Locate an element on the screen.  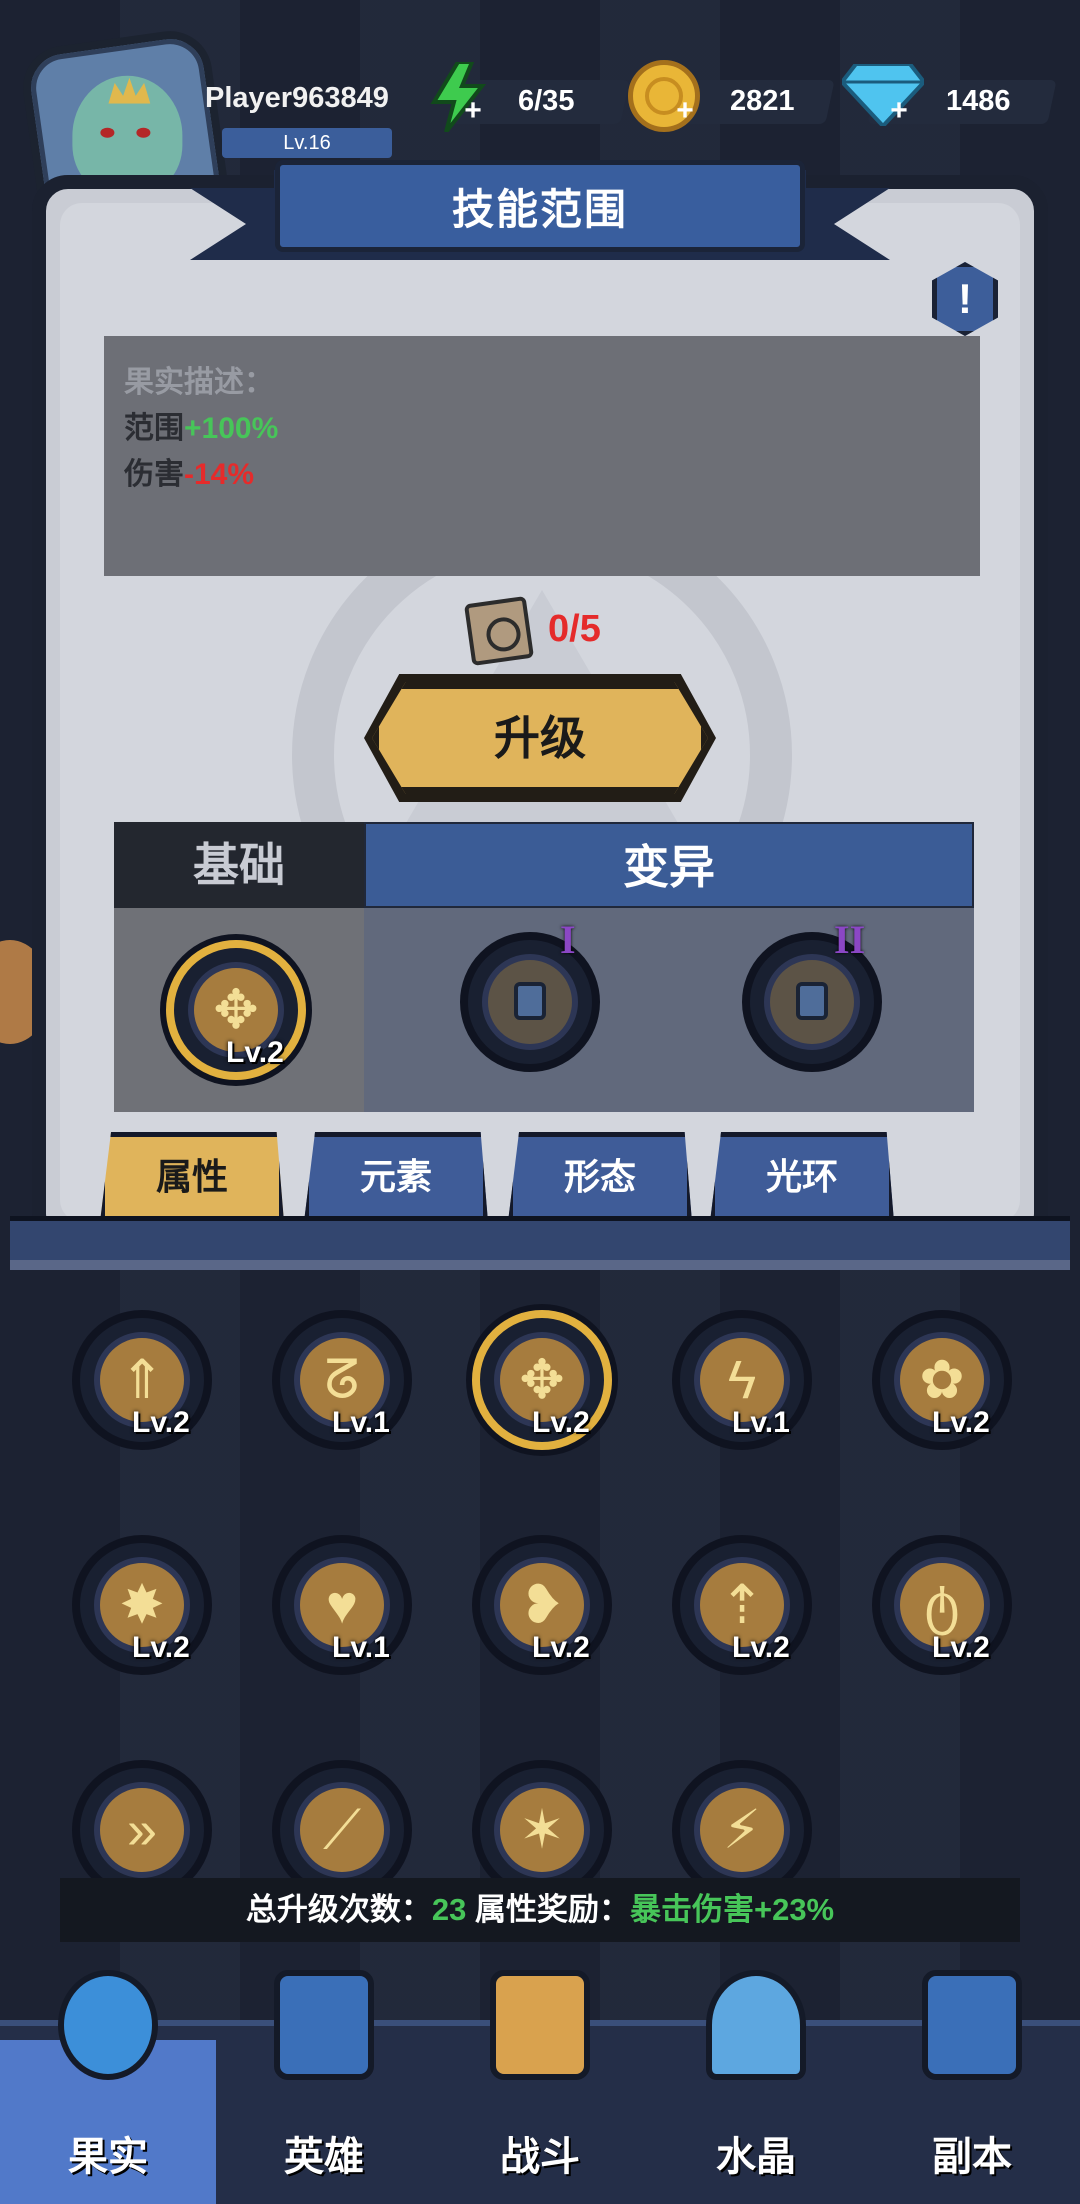
crack-icon: ⚡ is located at coordinates (742, 1830).